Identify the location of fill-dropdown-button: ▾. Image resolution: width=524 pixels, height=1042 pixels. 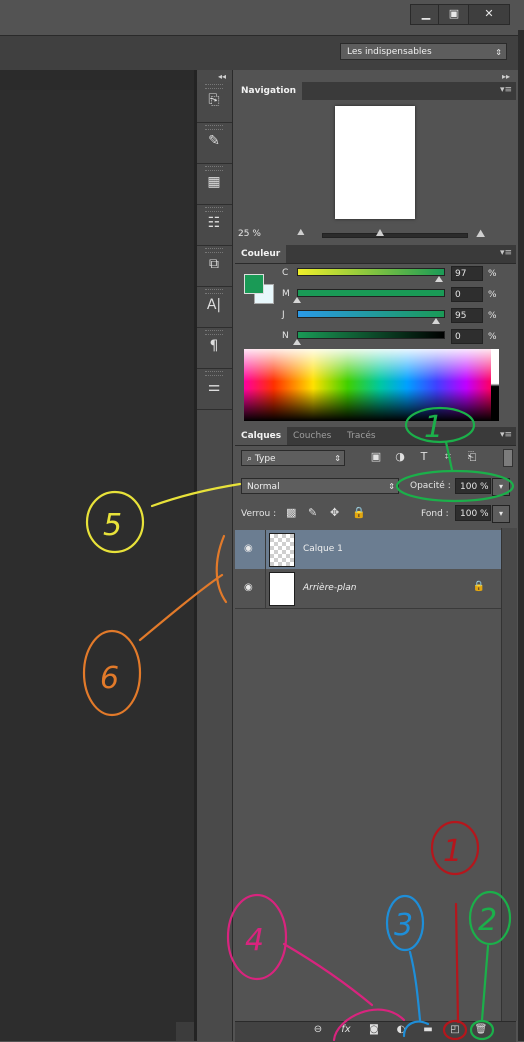
(501, 514).